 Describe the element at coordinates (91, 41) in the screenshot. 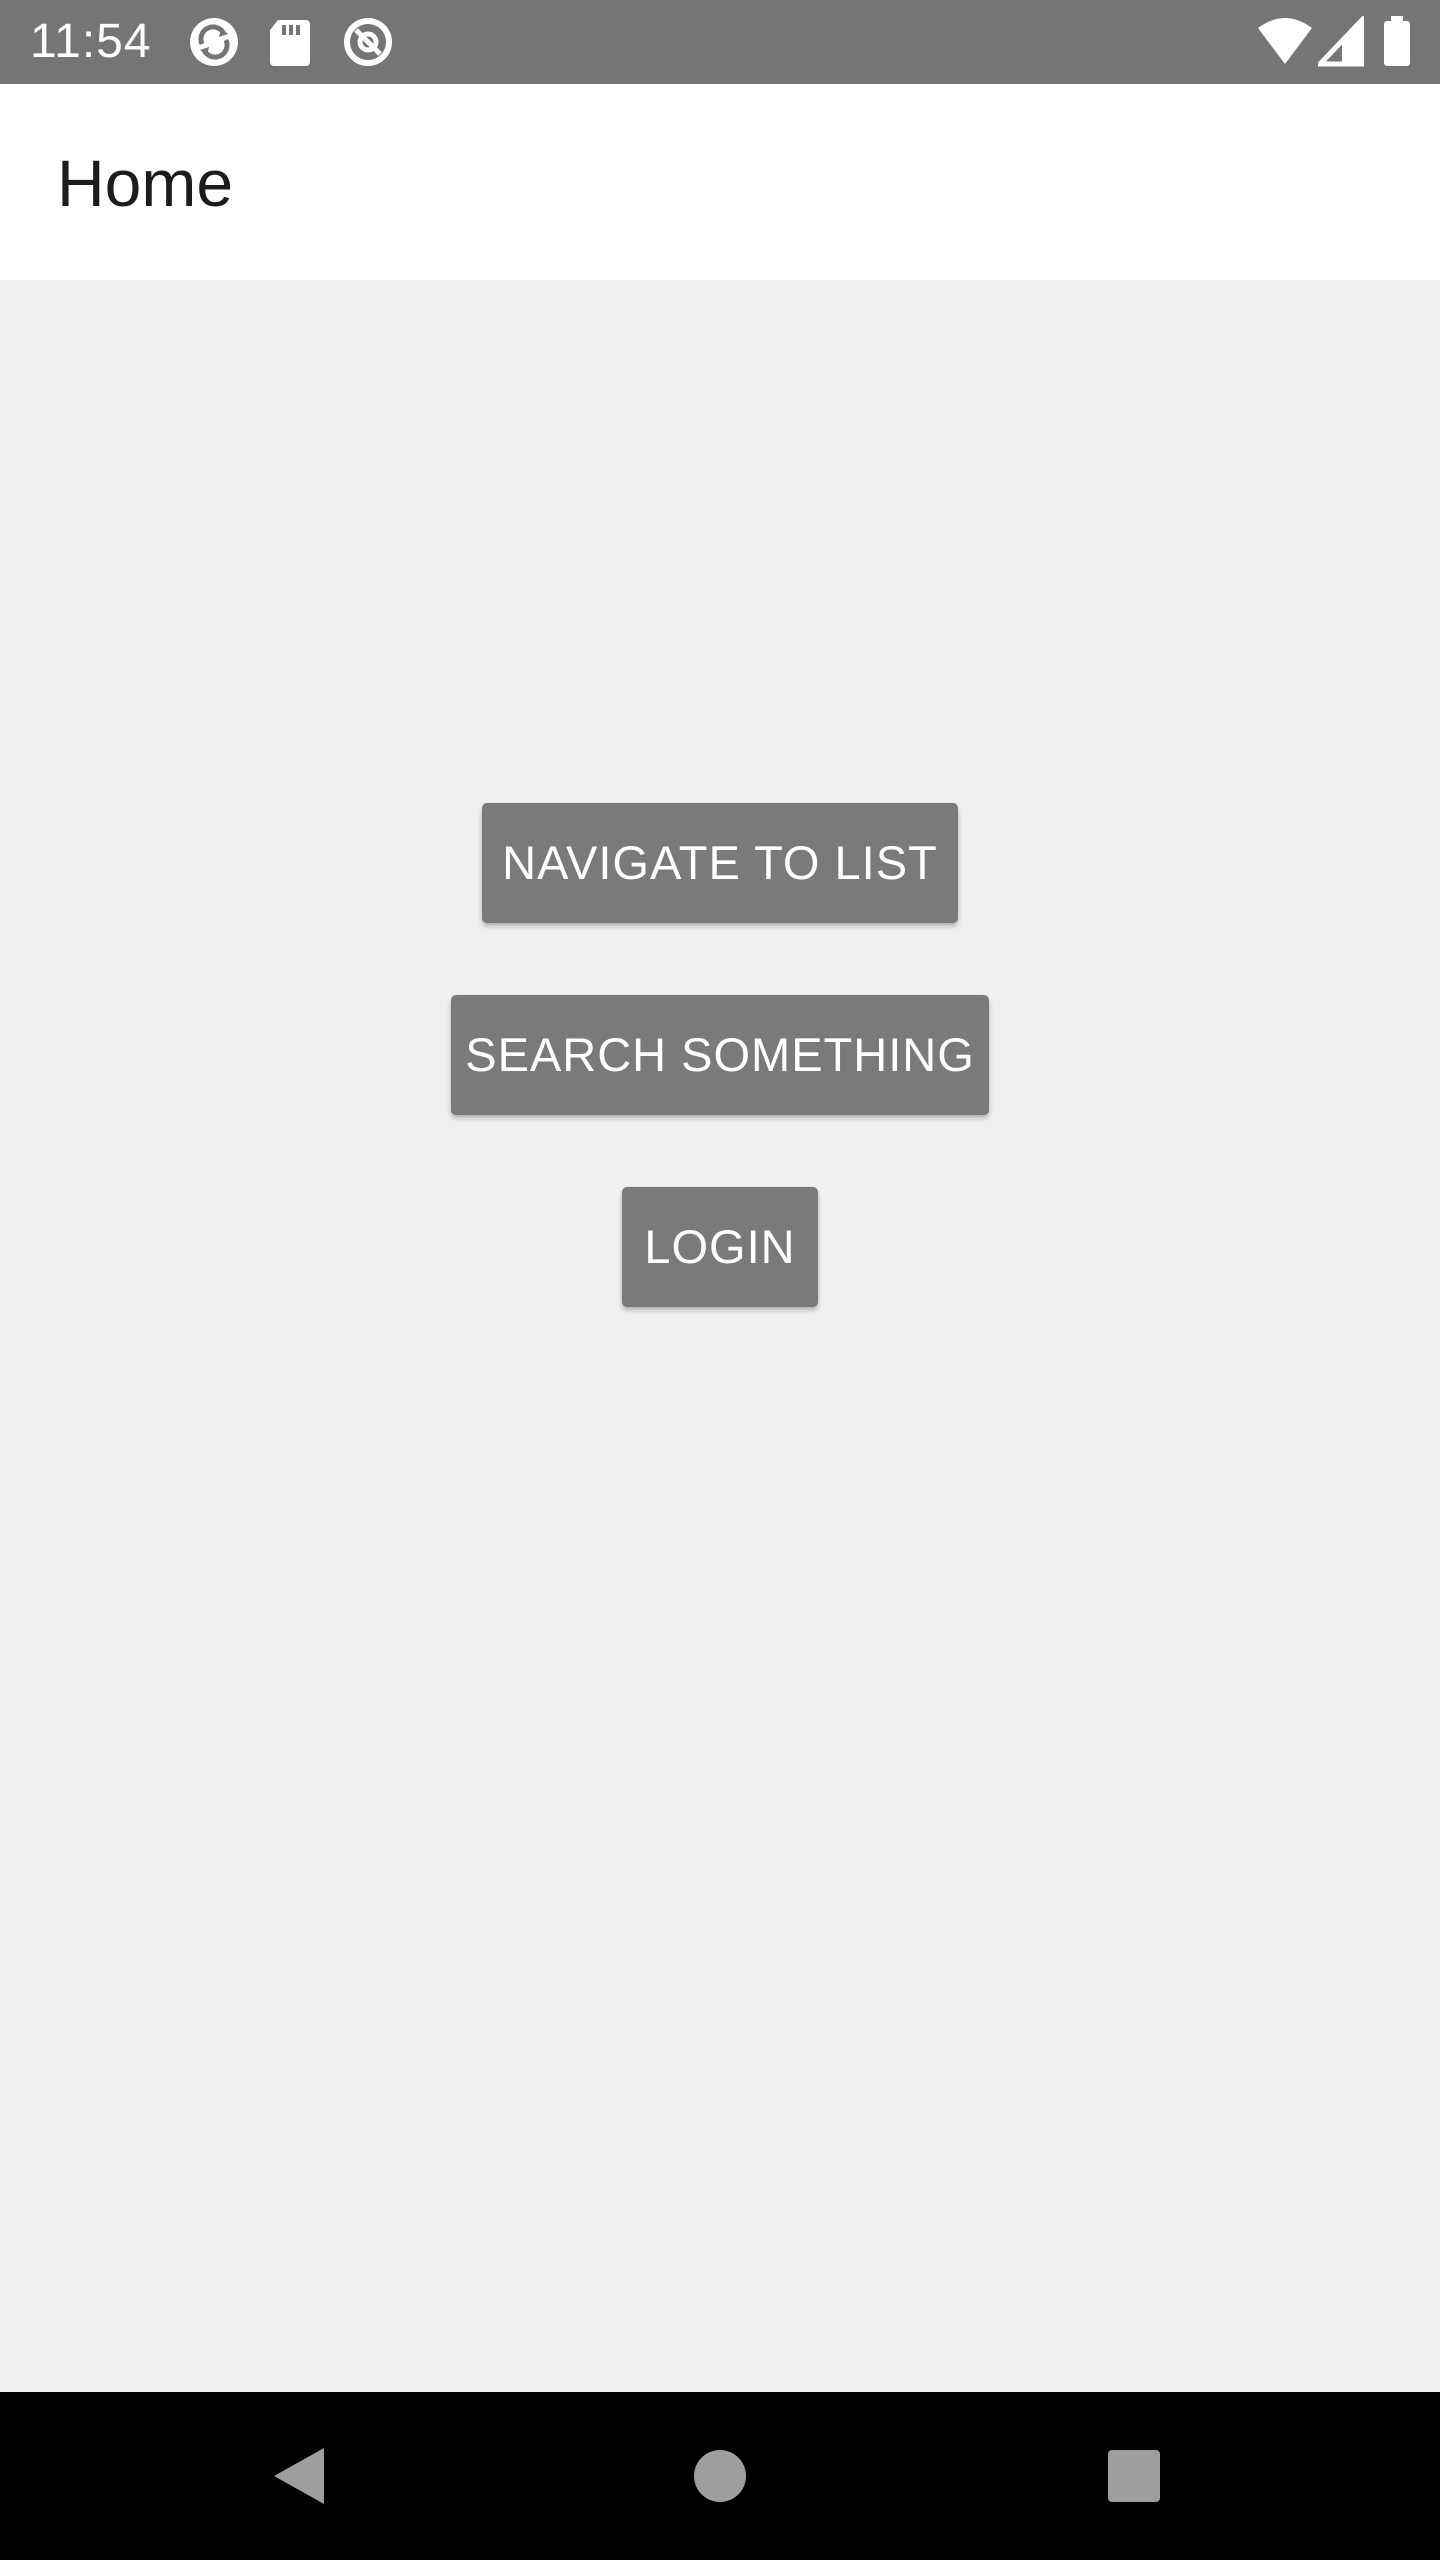

I see `status-time: 11:54` at that location.